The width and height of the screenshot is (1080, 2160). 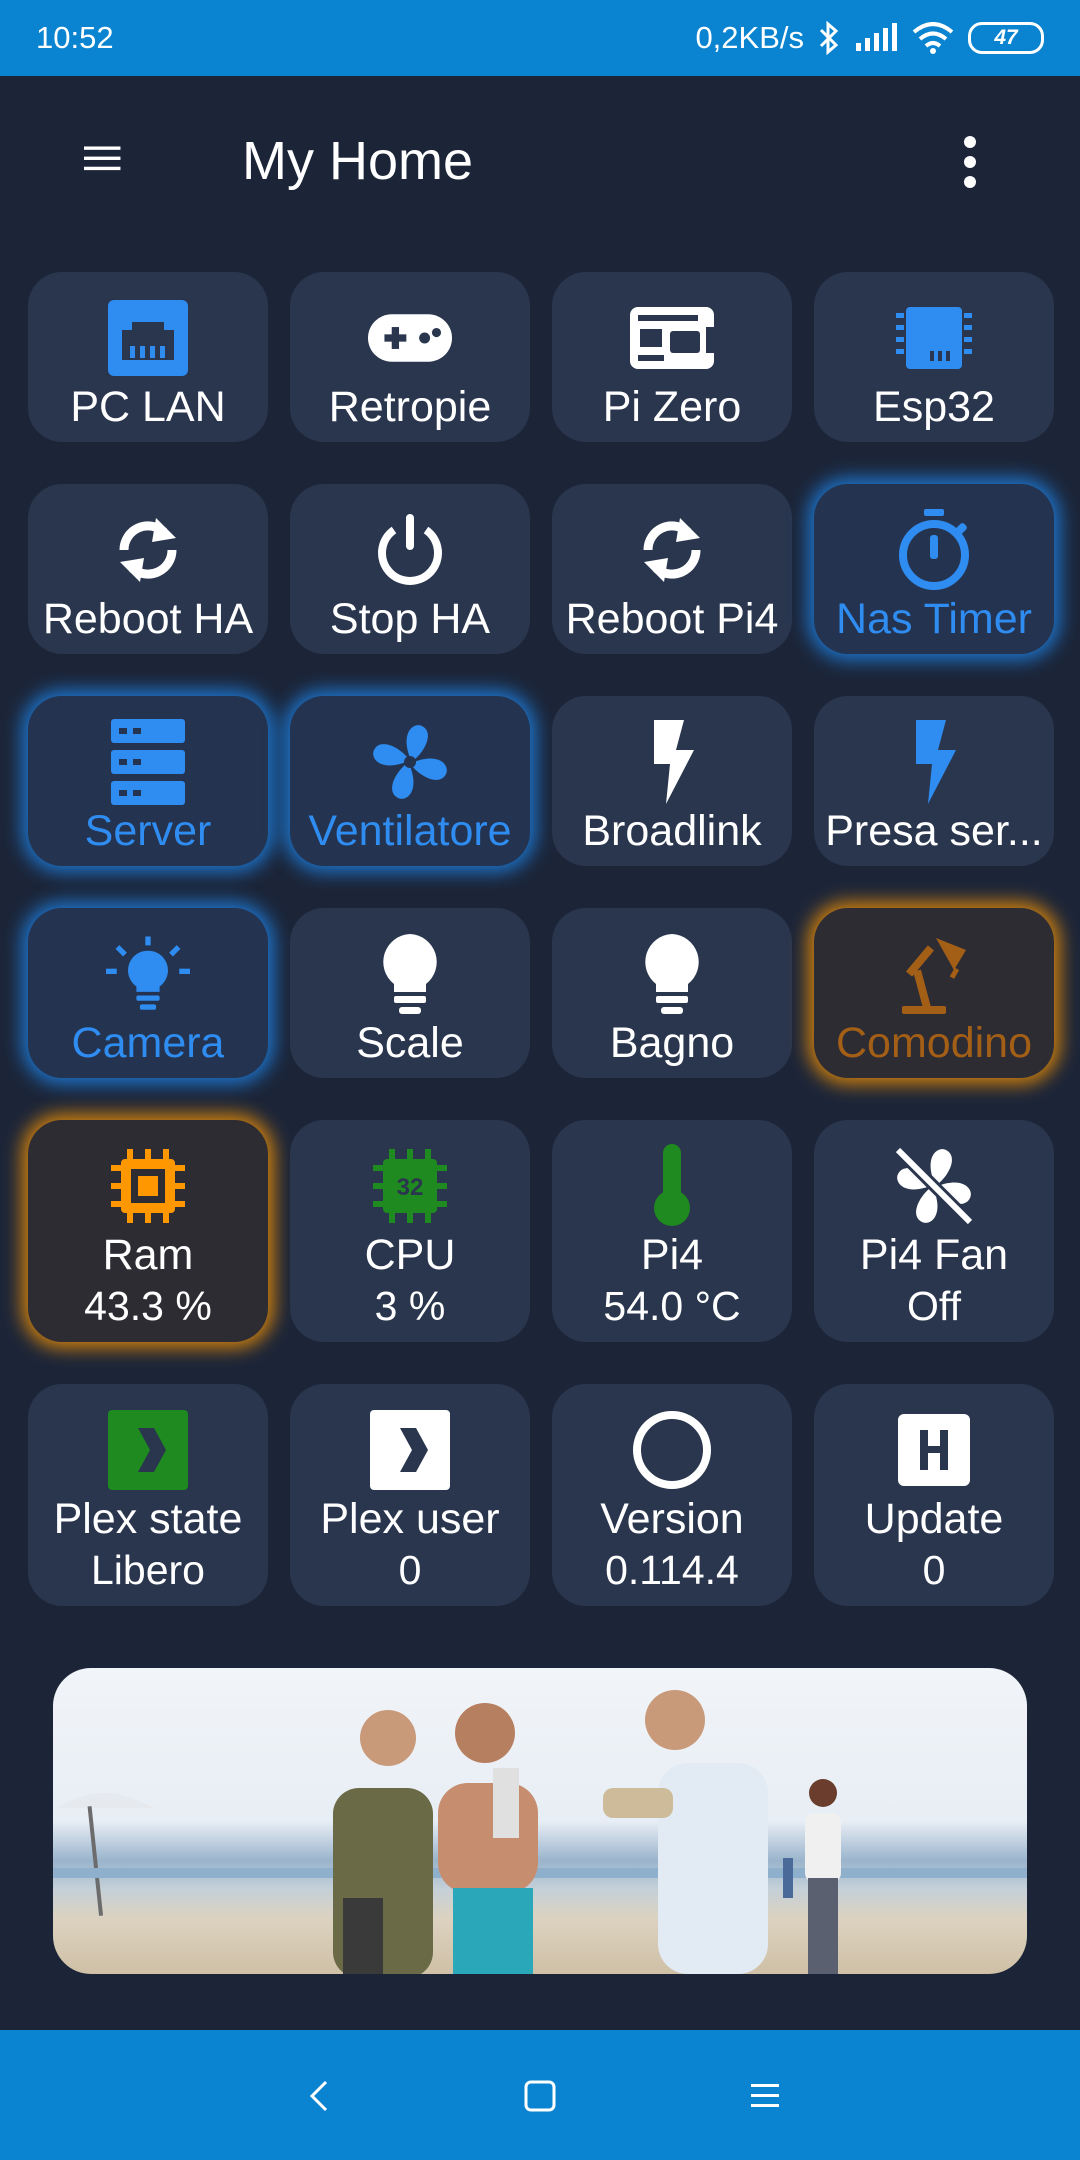 I want to click on fan-icon, so click(x=410, y=762).